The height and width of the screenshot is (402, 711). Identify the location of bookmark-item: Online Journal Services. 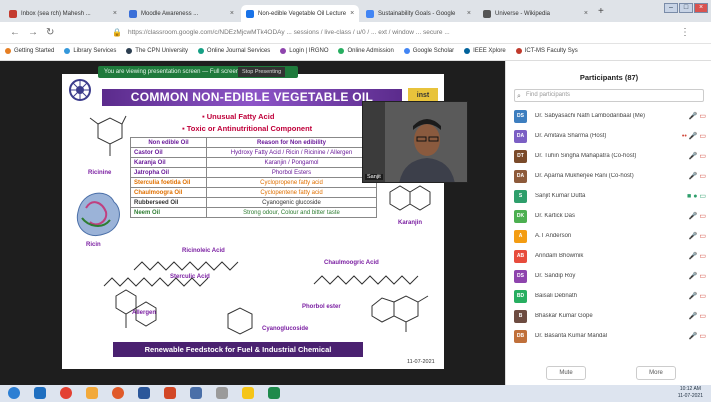
(233, 51).